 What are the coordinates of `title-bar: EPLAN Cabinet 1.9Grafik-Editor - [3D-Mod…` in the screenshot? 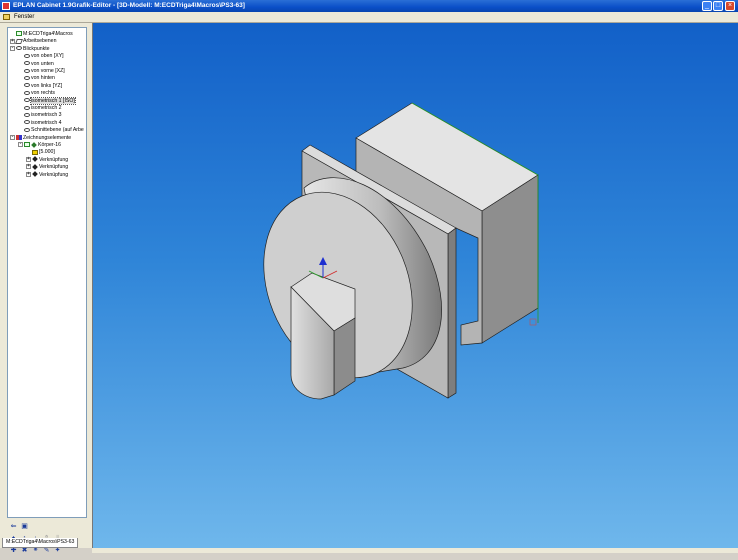 It's located at (369, 6).